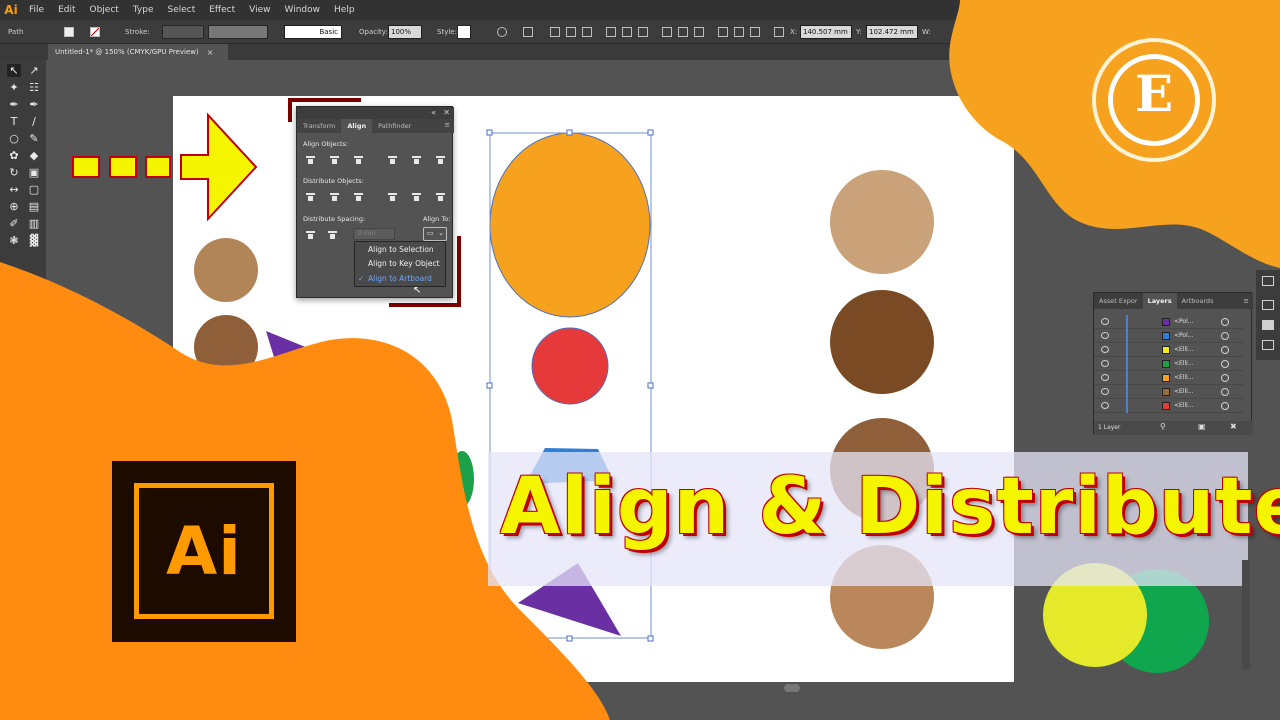 Image resolution: width=1280 pixels, height=720 pixels. I want to click on align-hcenter-icon, so click(334, 159).